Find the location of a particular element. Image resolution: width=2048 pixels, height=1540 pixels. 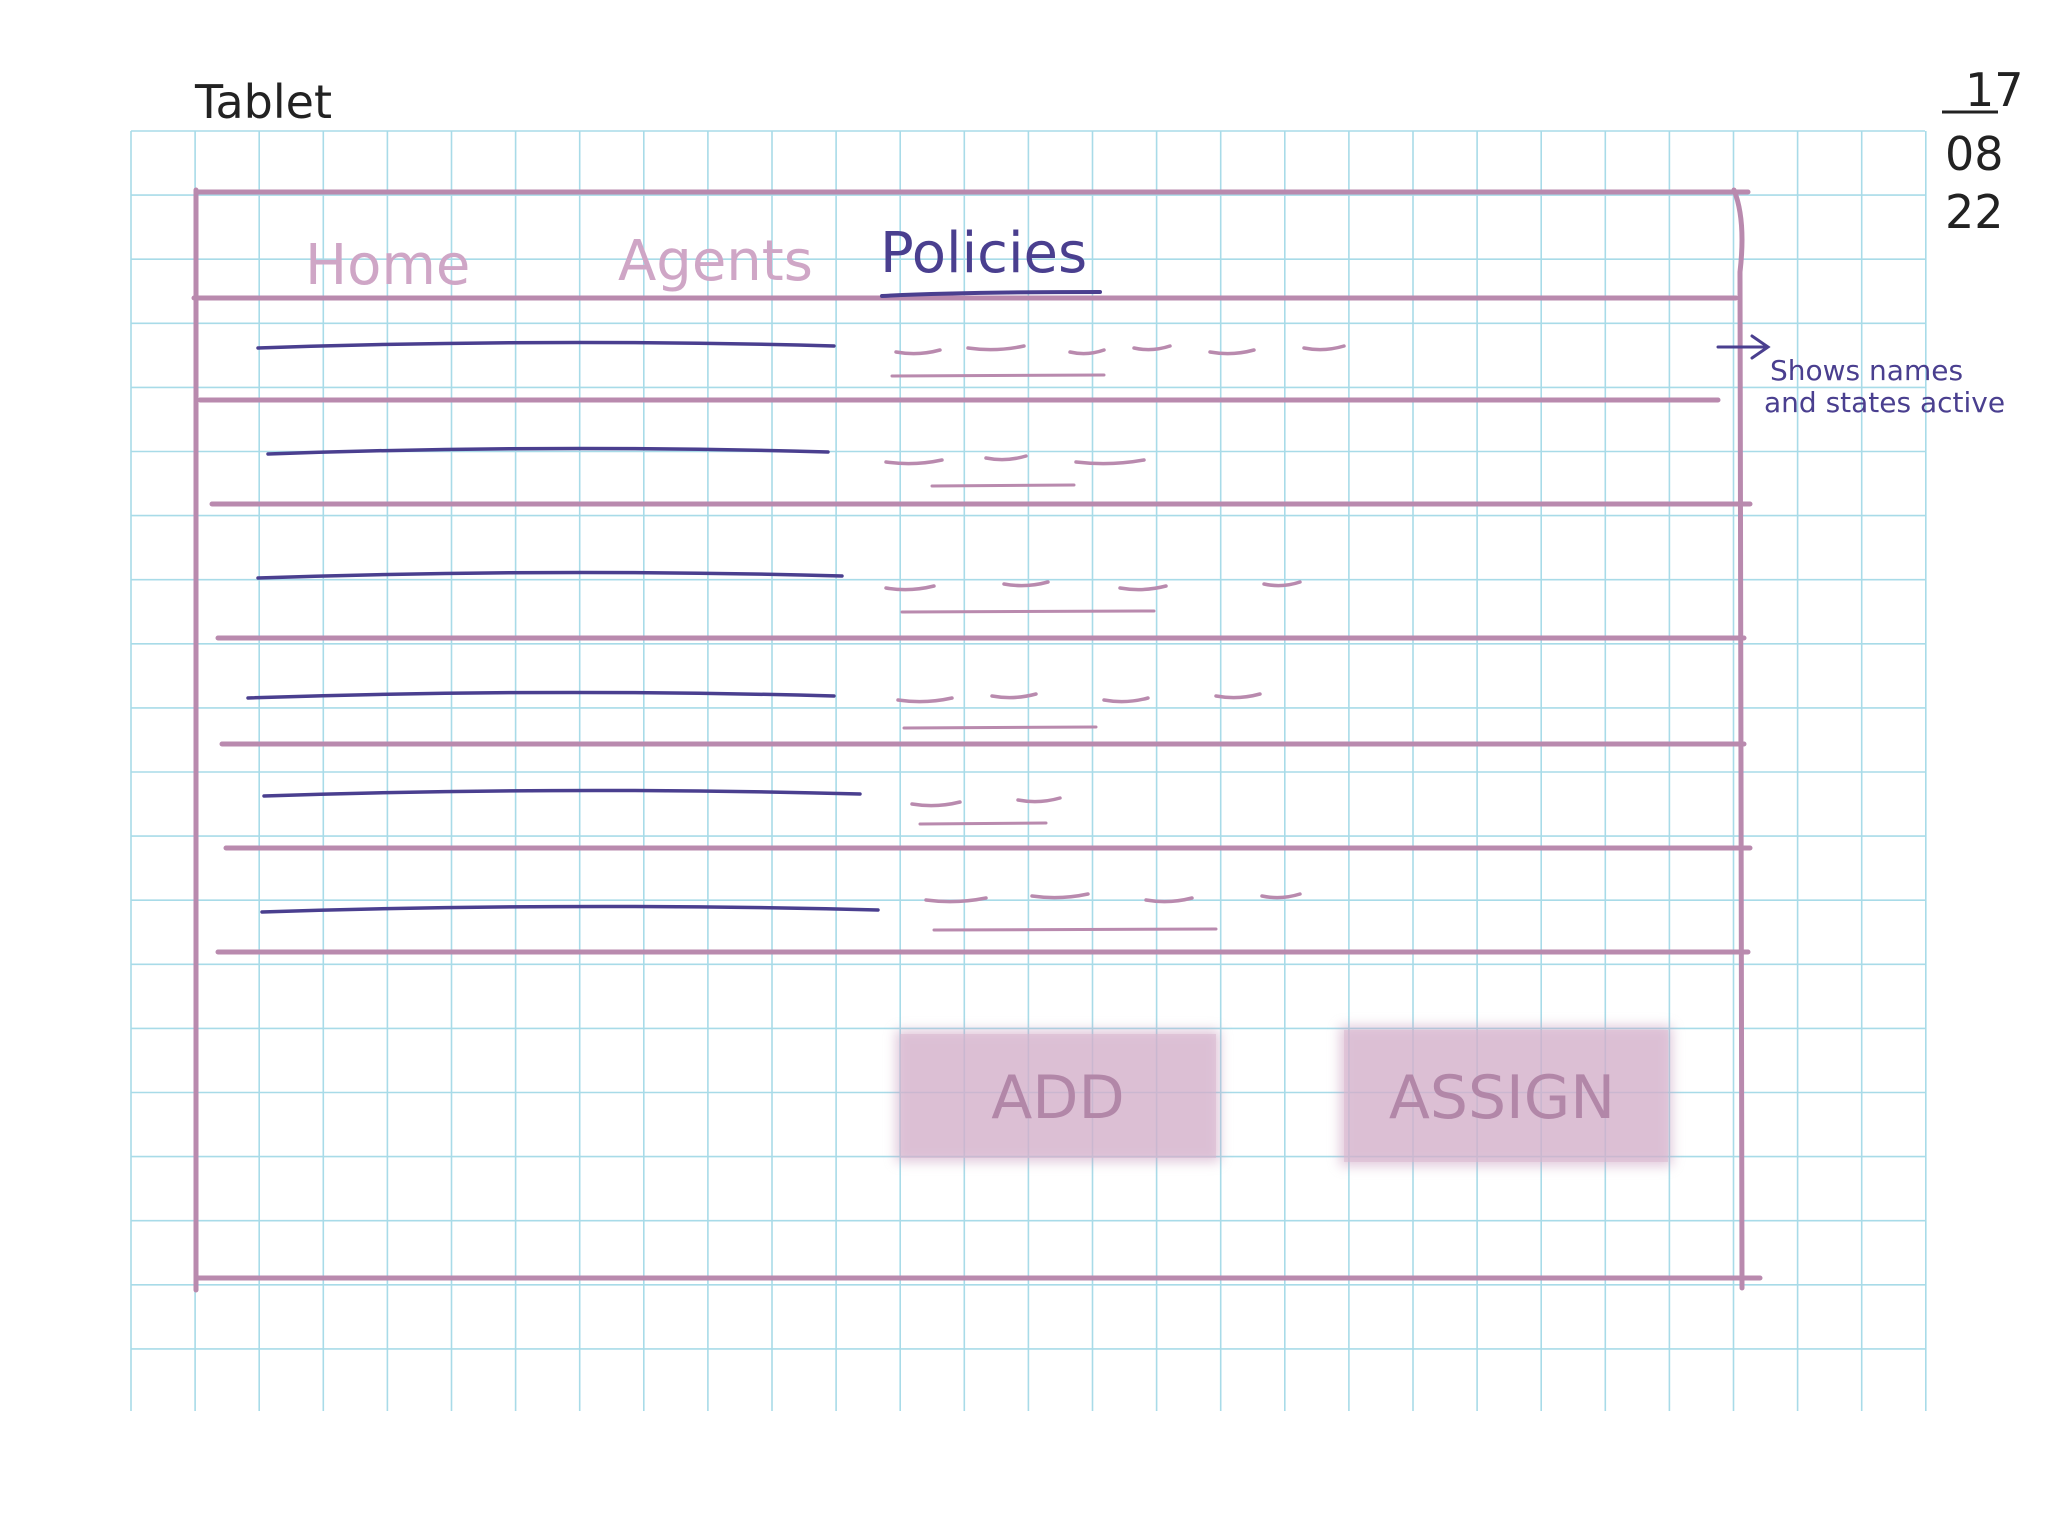

tab-home: Home is located at coordinates (387, 265).